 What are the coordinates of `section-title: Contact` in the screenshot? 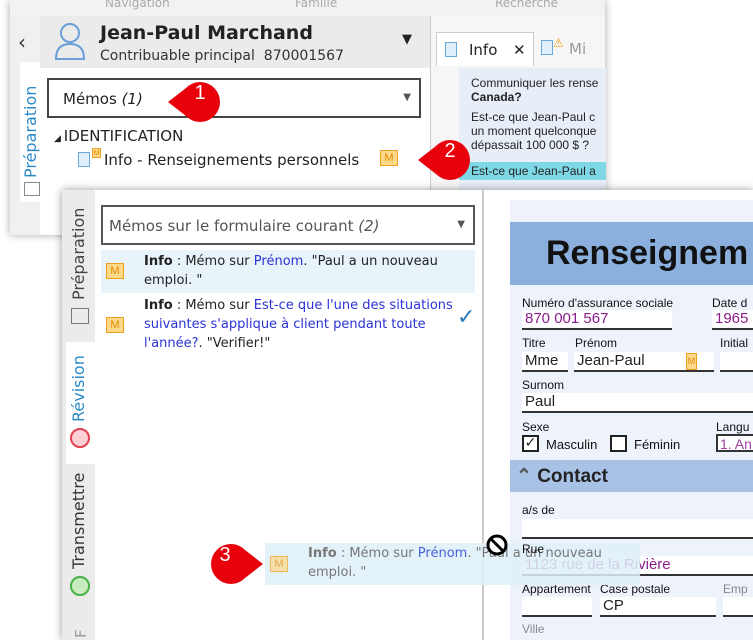 It's located at (572, 476).